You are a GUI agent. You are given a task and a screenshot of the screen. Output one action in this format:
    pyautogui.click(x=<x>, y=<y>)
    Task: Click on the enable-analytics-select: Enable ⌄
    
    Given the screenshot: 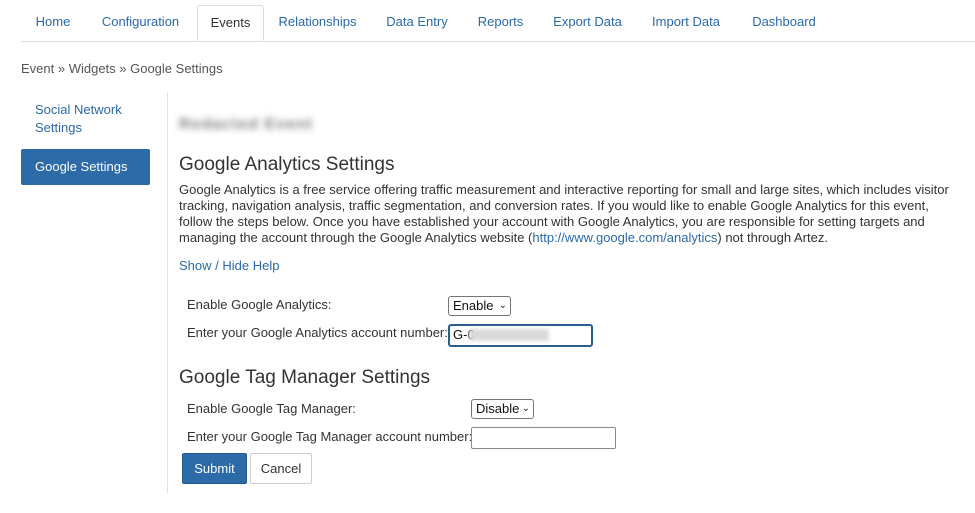 What is the action you would take?
    pyautogui.click(x=479, y=306)
    